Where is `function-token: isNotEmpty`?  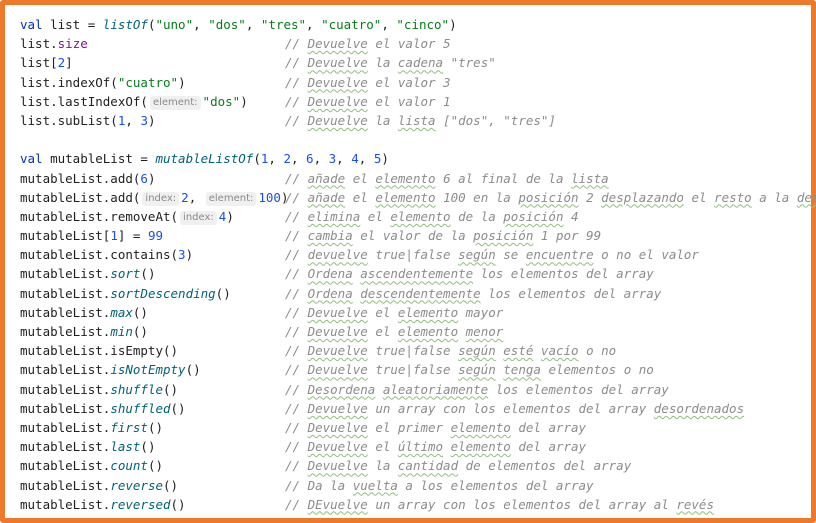 function-token: isNotEmpty is located at coordinates (148, 370).